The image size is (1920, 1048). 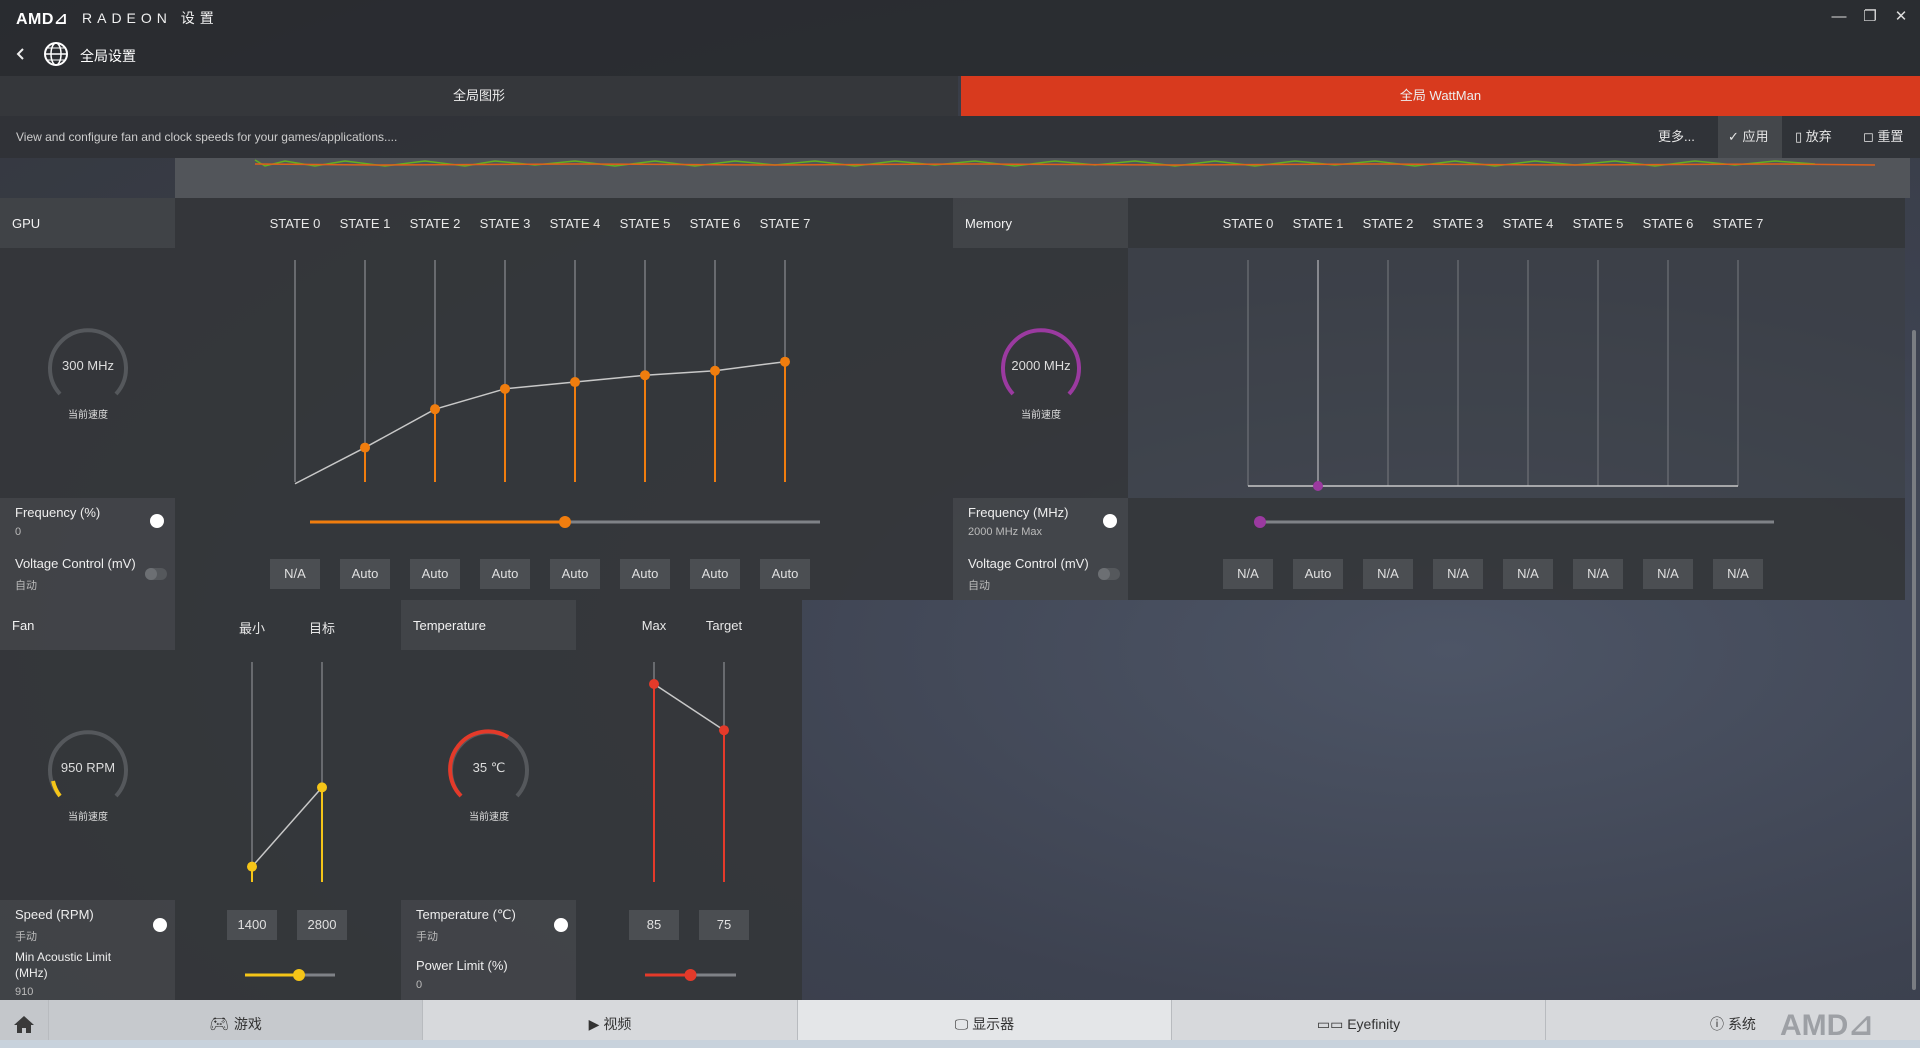 I want to click on app-title: RADEON 设置, so click(x=150, y=18).